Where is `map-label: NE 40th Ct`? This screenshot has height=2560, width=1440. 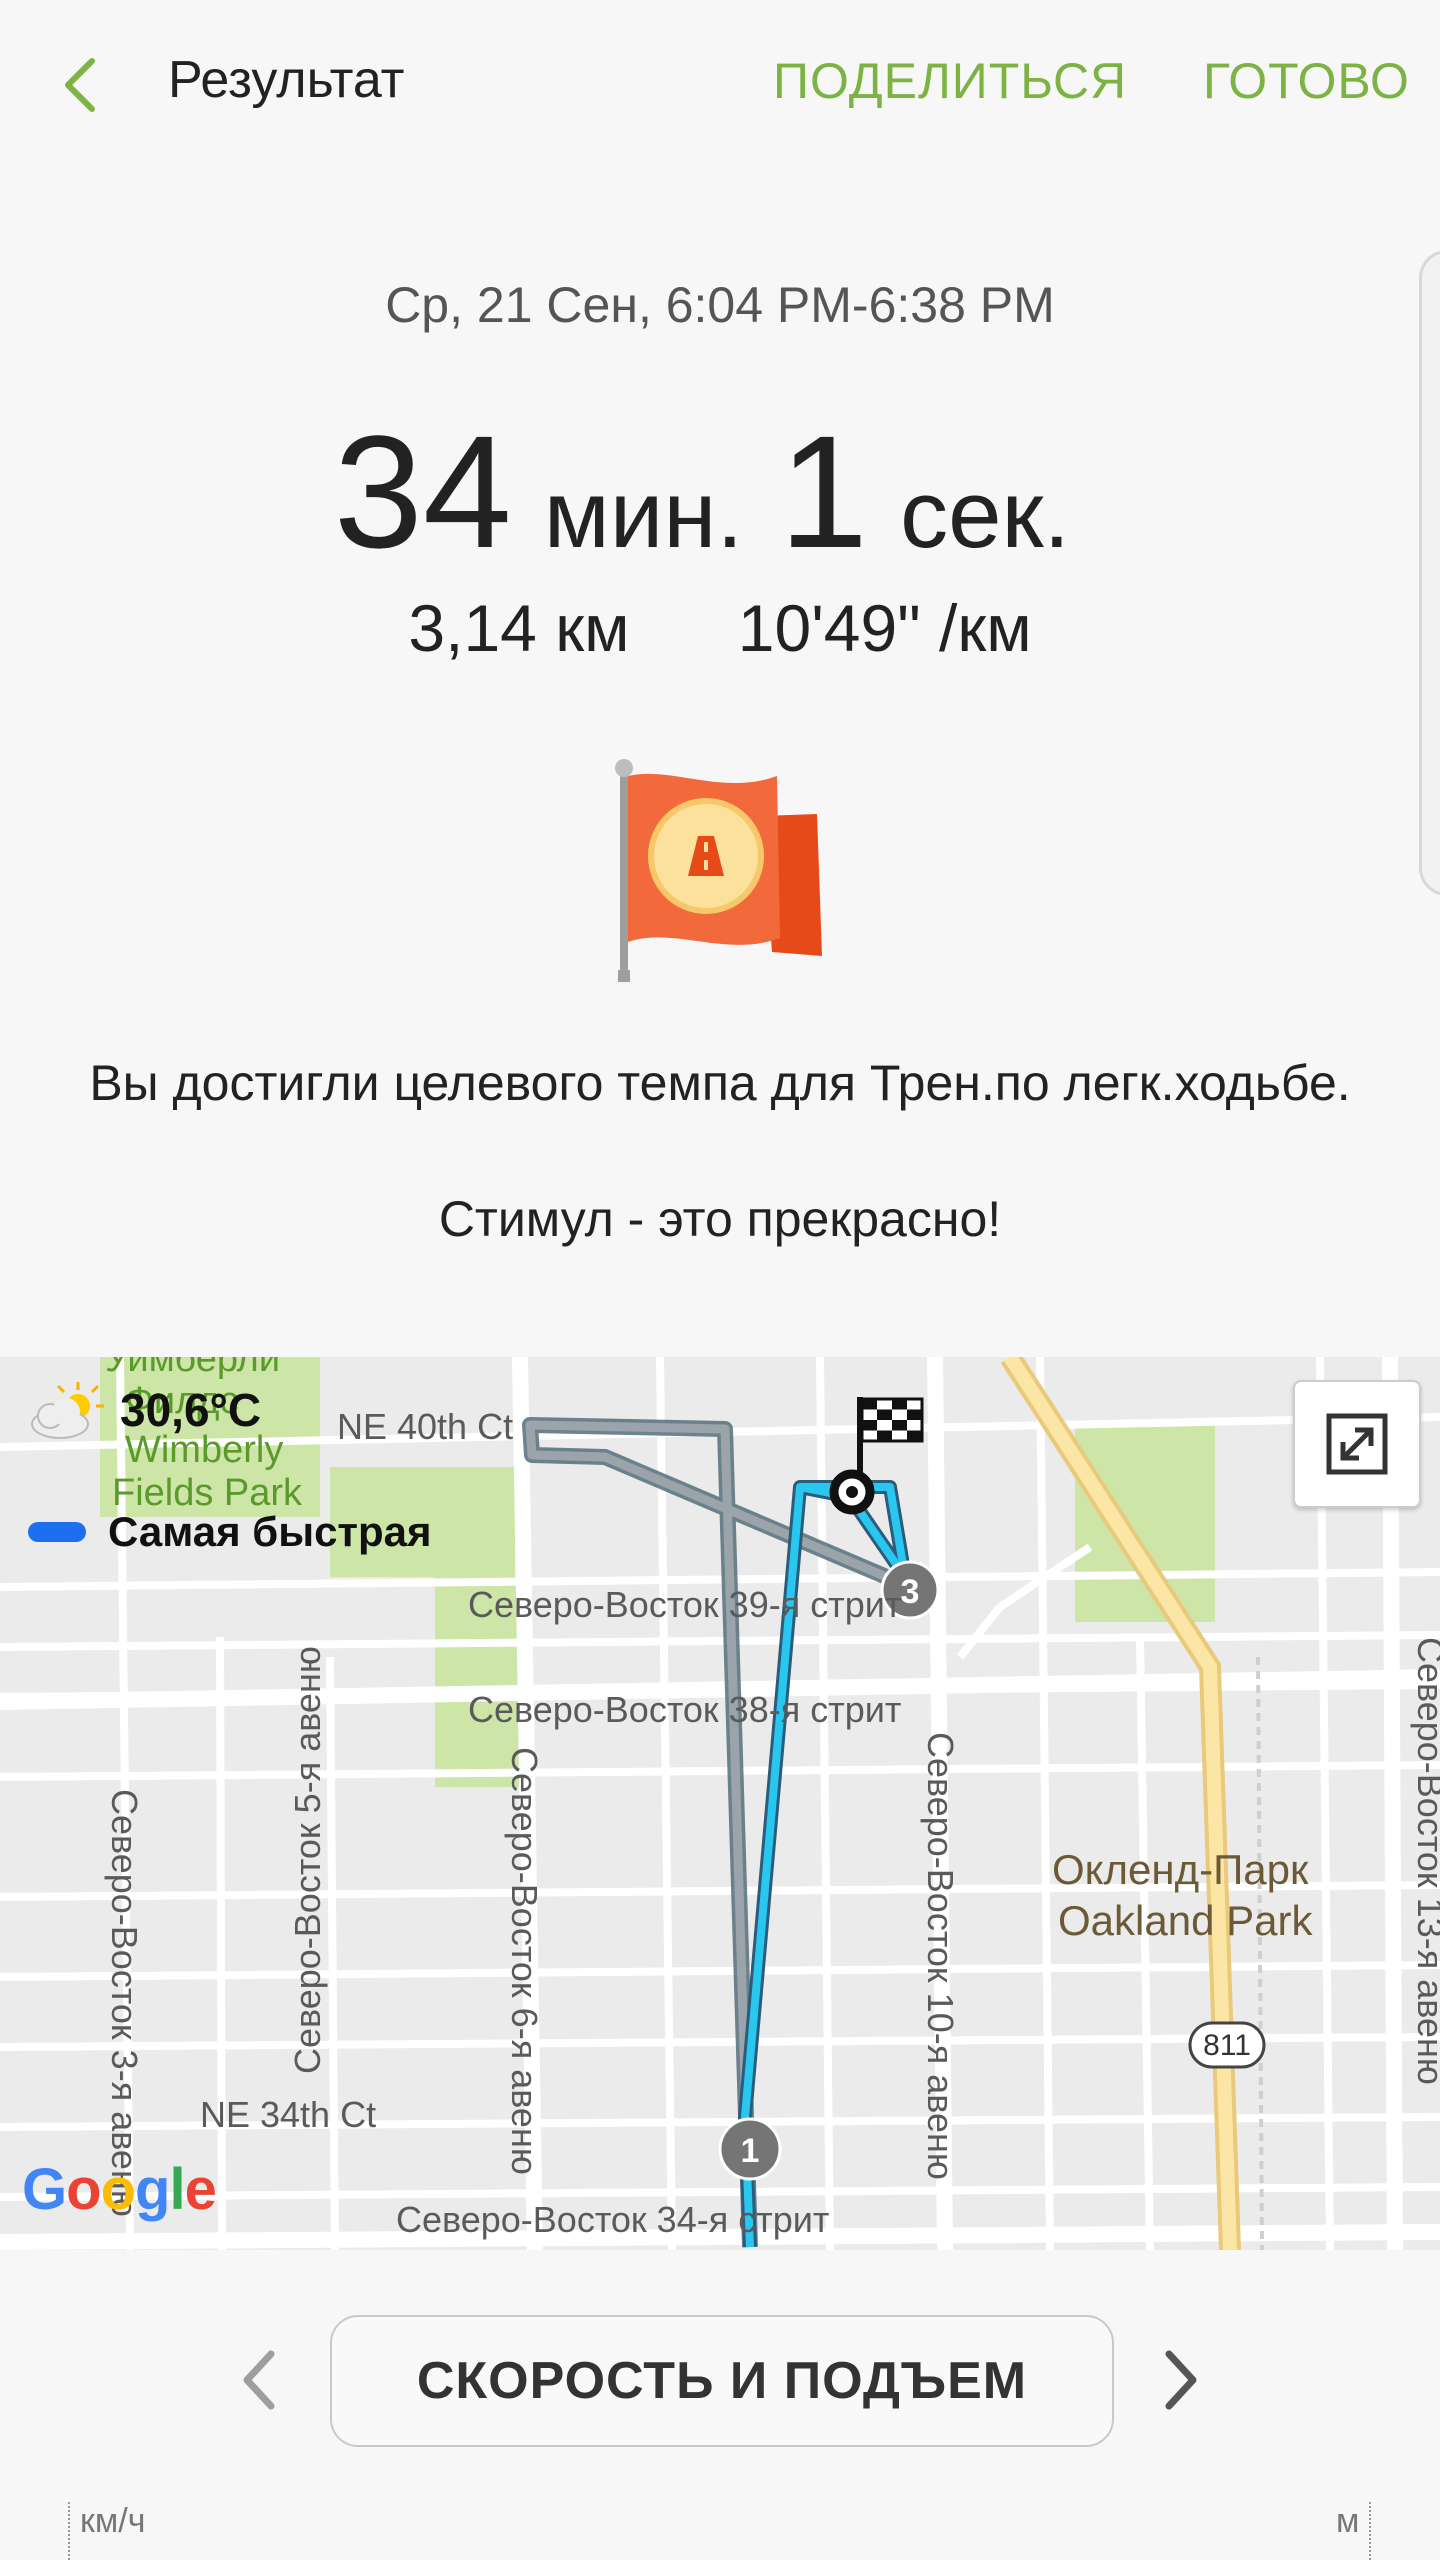 map-label: NE 40th Ct is located at coordinates (425, 1426).